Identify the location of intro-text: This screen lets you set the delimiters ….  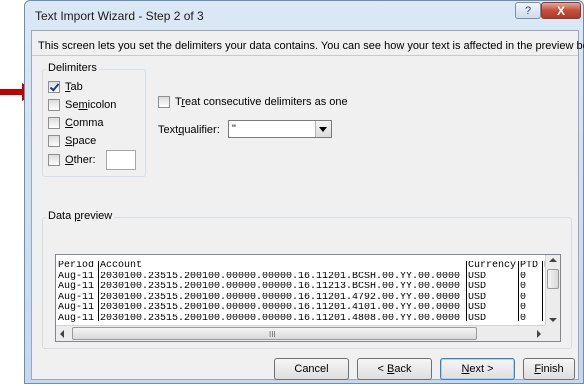
(311, 46).